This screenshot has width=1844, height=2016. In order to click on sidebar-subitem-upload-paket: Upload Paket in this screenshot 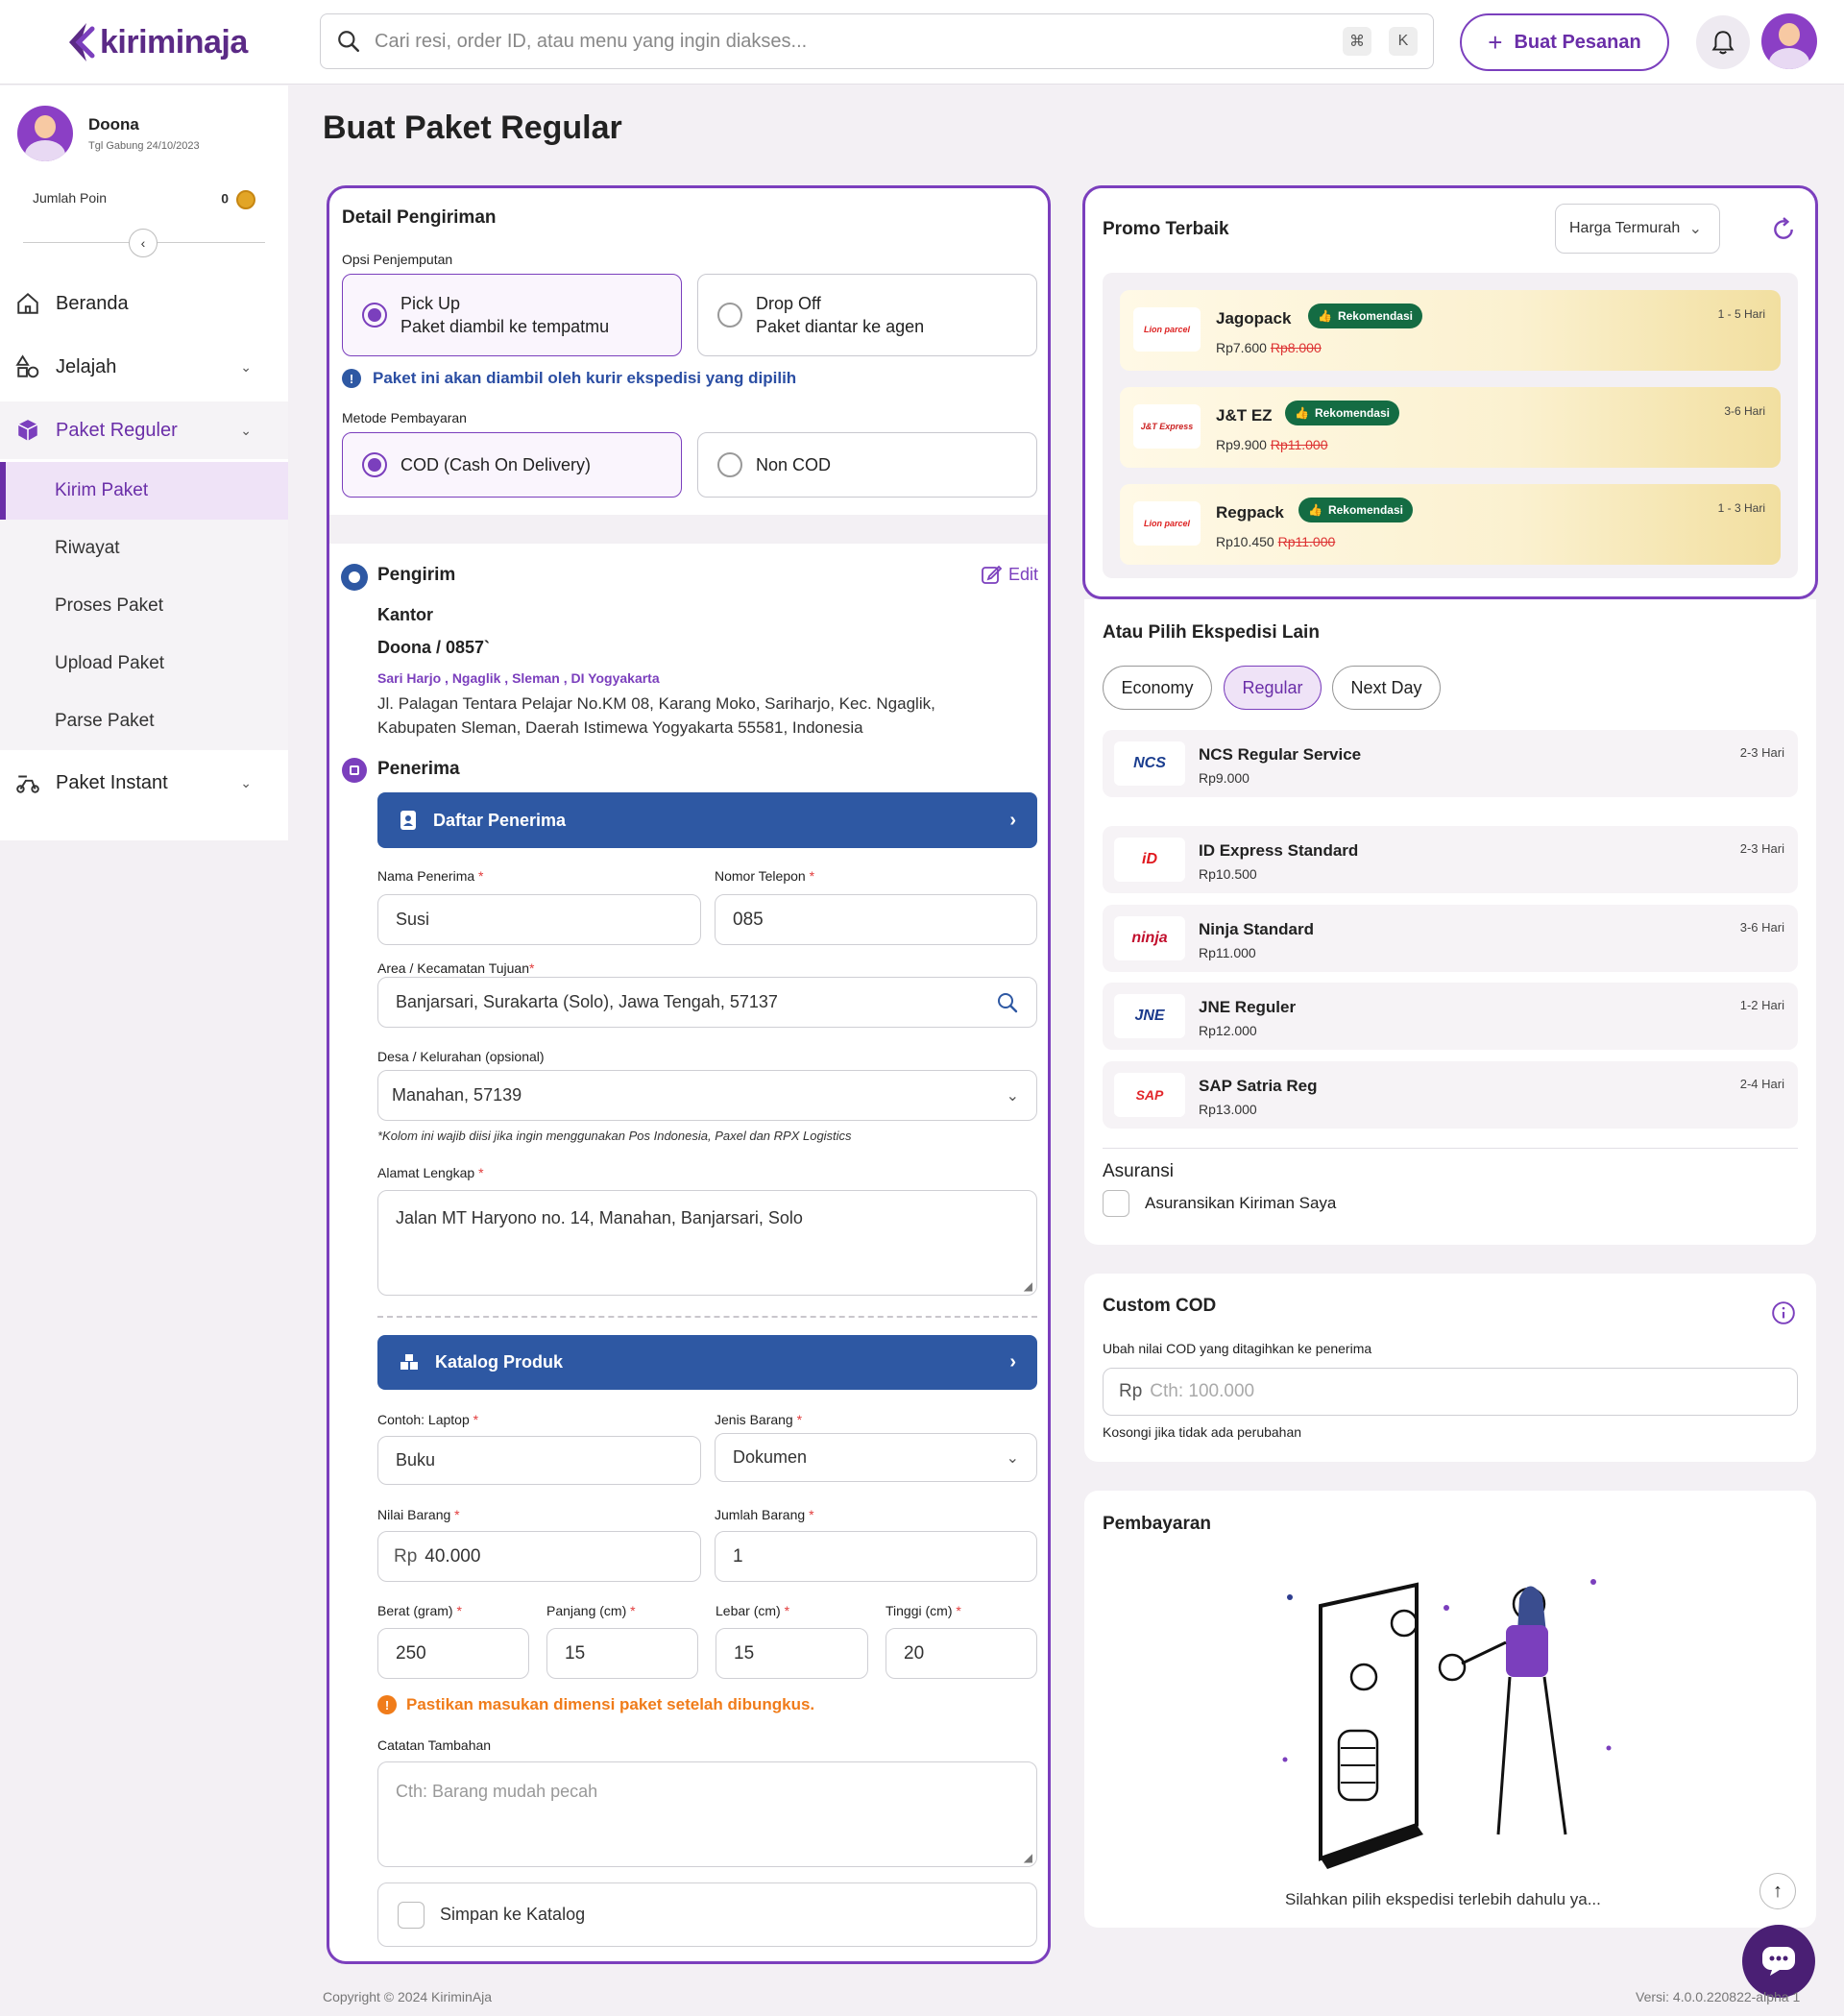, I will do `click(144, 663)`.